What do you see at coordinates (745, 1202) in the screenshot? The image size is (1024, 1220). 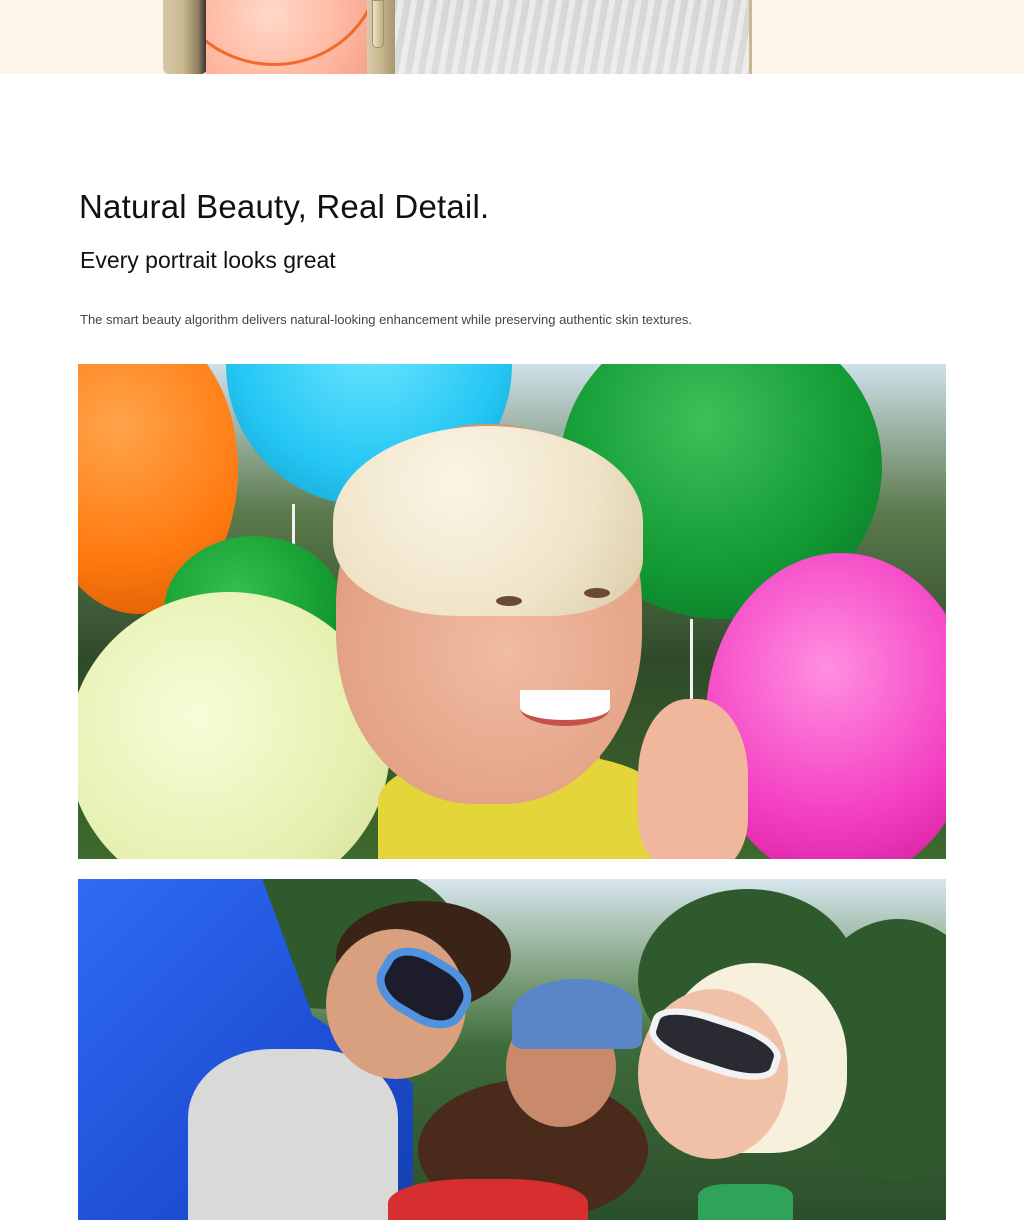 I see `green-top` at bounding box center [745, 1202].